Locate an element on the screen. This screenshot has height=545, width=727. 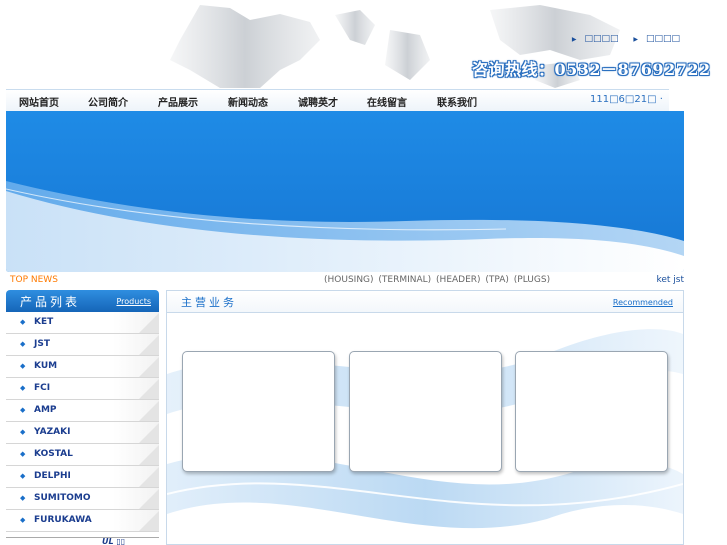
sidebar-item-label: JST is located at coordinates (42, 344).